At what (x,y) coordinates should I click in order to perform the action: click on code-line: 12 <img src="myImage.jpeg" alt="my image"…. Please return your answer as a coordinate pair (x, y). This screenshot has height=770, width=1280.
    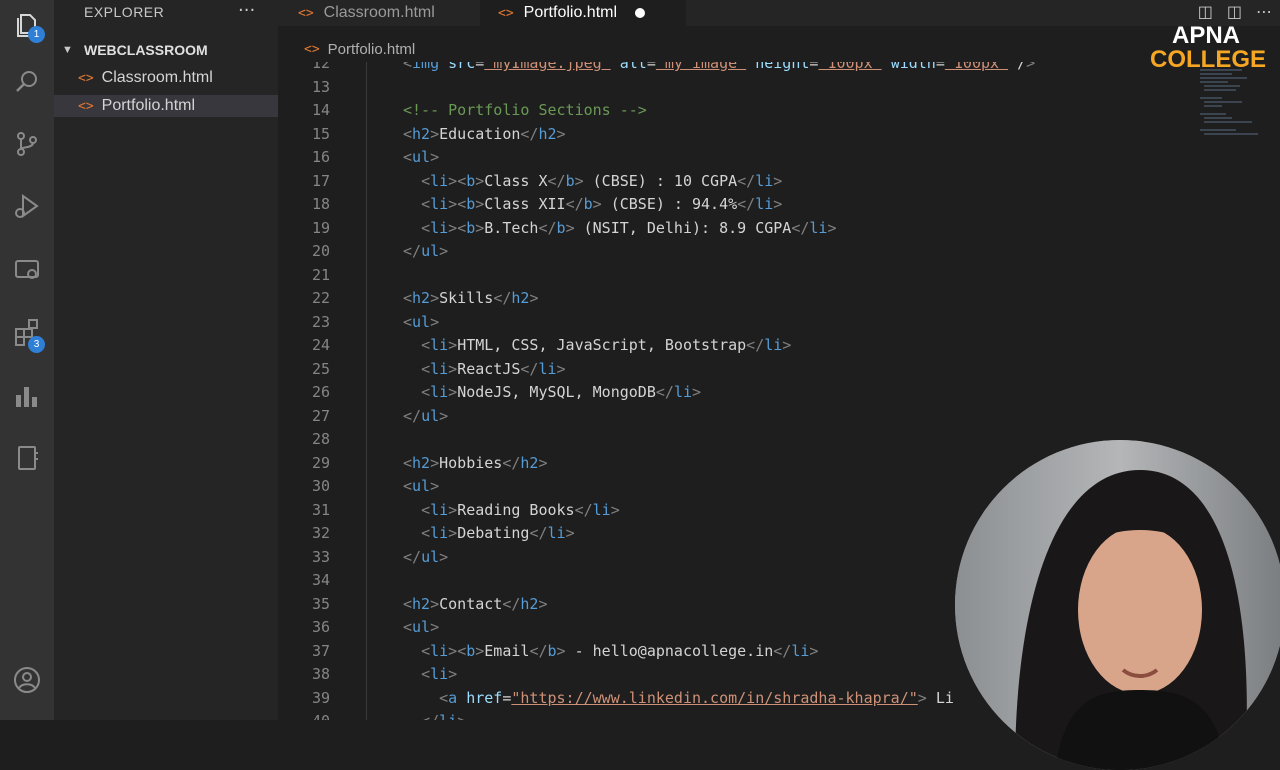
    Looking at the image, I should click on (779, 69).